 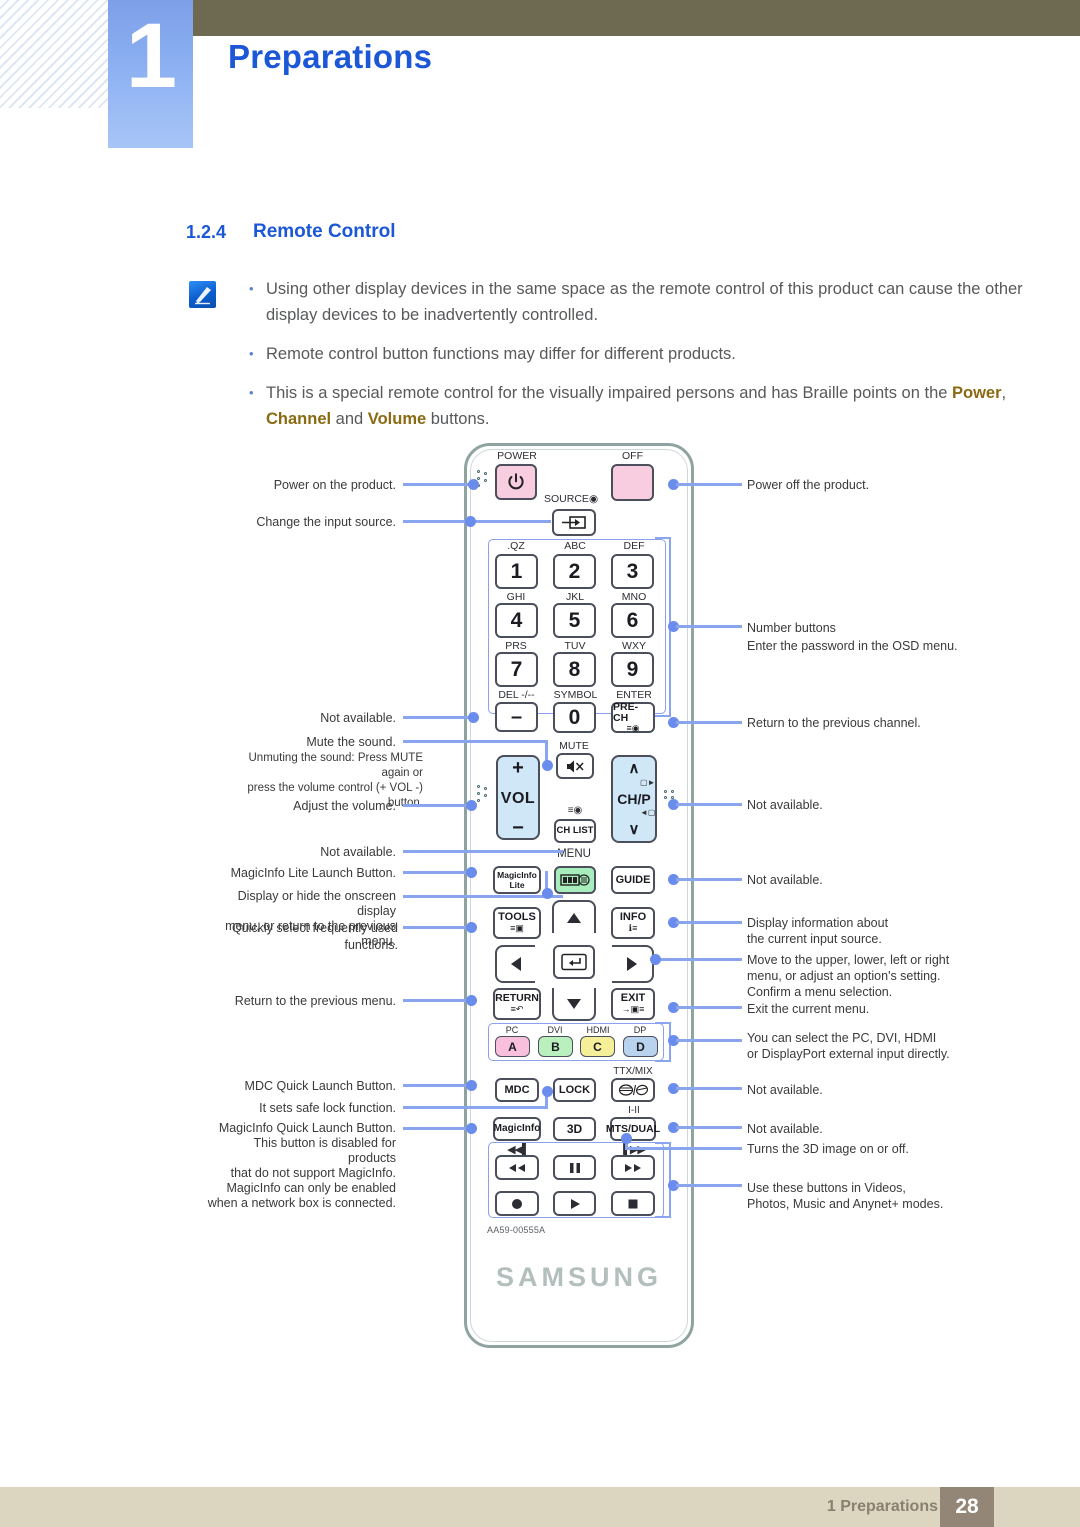 I want to click on stop-button, so click(x=633, y=1203).